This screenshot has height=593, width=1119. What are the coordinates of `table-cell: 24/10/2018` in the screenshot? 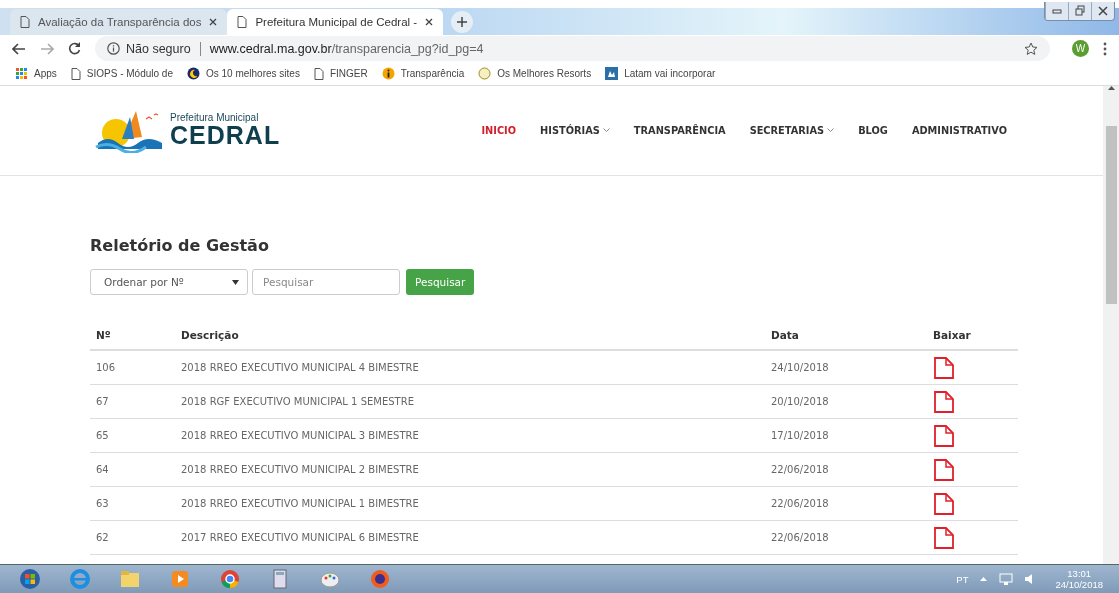 It's located at (846, 367).